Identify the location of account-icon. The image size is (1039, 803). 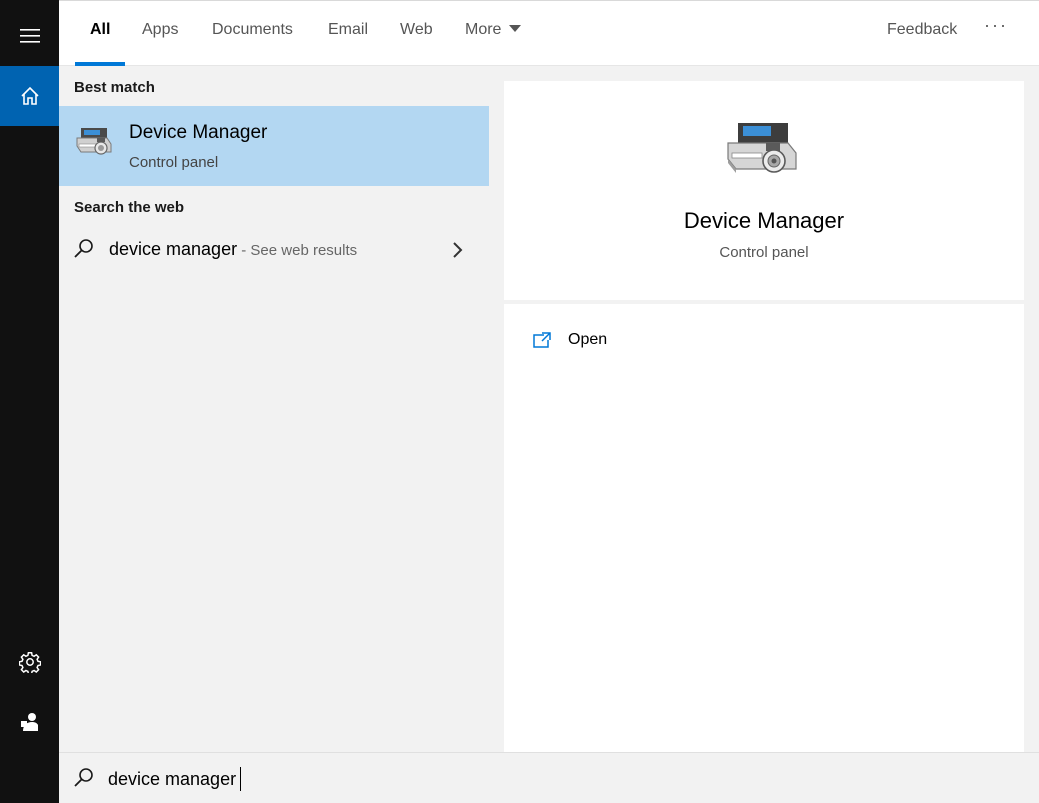
(29, 721).